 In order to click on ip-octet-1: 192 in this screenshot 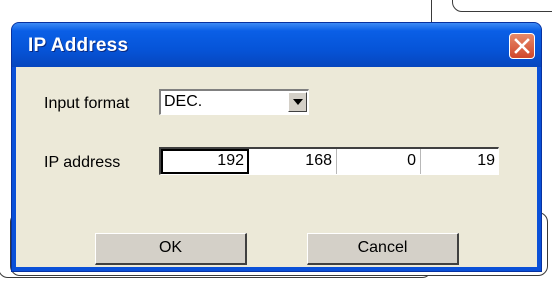, I will do `click(205, 161)`.